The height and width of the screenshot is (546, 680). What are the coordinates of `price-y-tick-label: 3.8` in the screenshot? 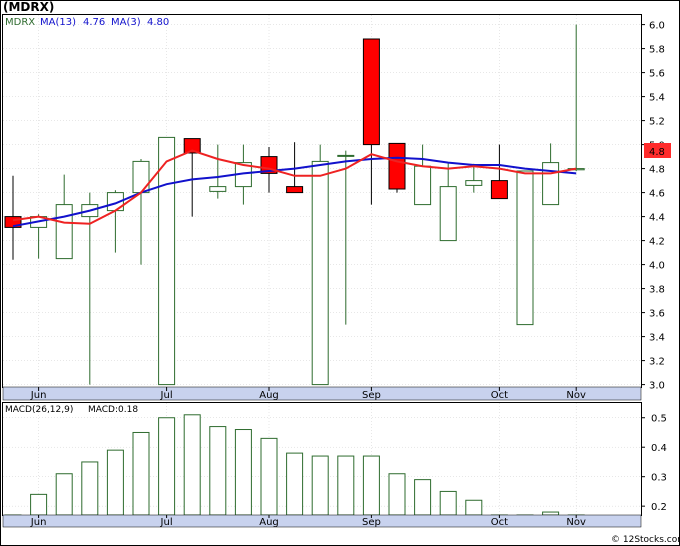 It's located at (657, 290).